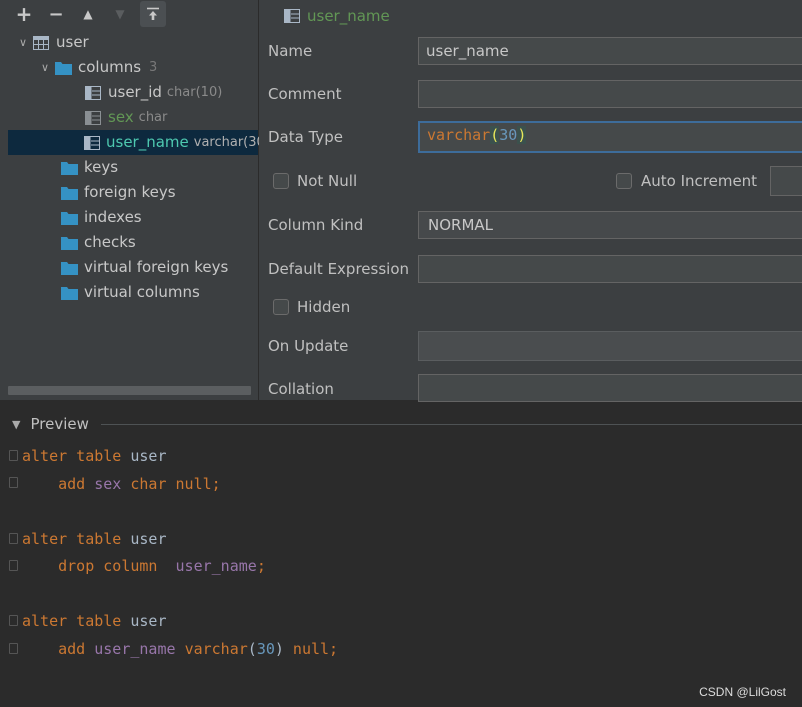 The height and width of the screenshot is (707, 802). I want to click on tree-node-foreign-keys: foreign keys, so click(118, 192).